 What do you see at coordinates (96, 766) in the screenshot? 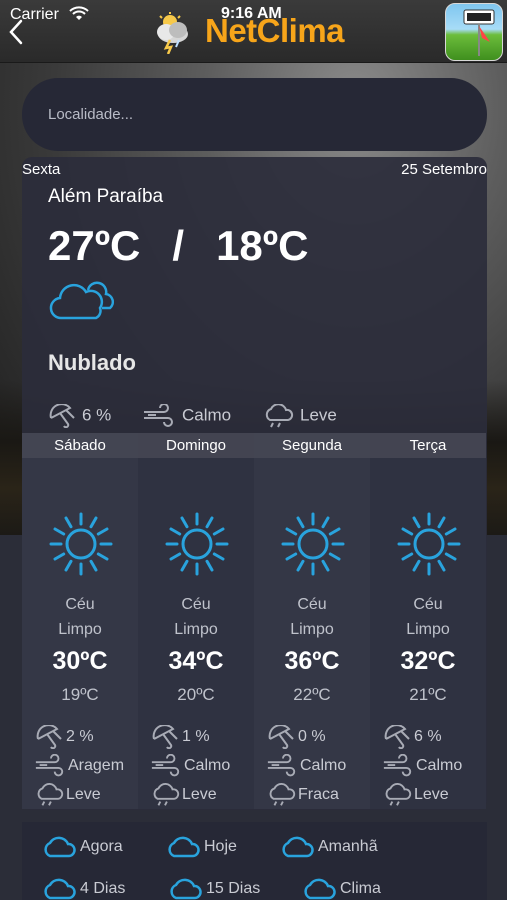
I see `forecast-wind-value: Aragem` at bounding box center [96, 766].